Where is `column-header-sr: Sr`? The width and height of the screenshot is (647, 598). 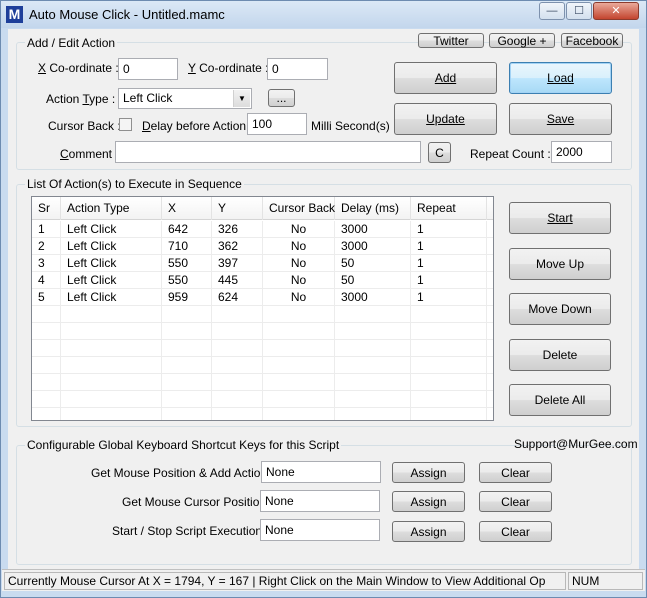
column-header-sr: Sr is located at coordinates (46, 208).